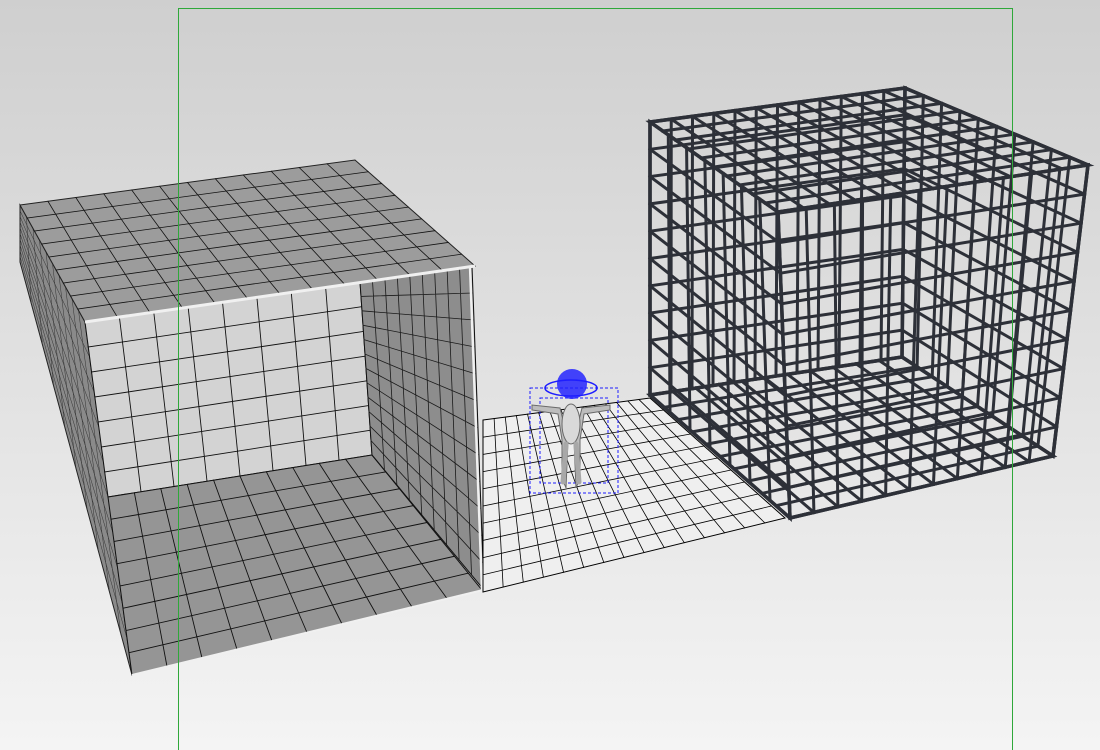 Image resolution: width=1100 pixels, height=750 pixels. Describe the element at coordinates (571, 424) in the screenshot. I see `character-torso` at that location.